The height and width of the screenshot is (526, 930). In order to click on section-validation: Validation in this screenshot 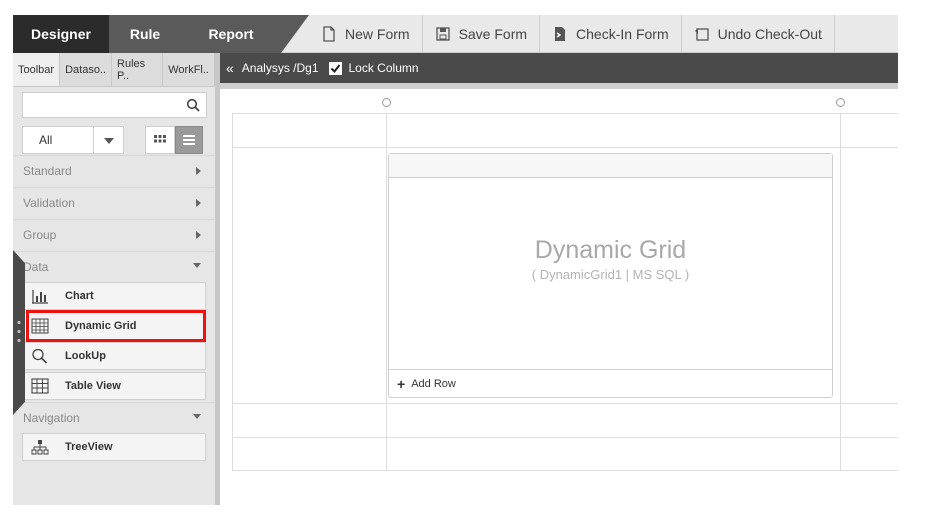, I will do `click(114, 202)`.